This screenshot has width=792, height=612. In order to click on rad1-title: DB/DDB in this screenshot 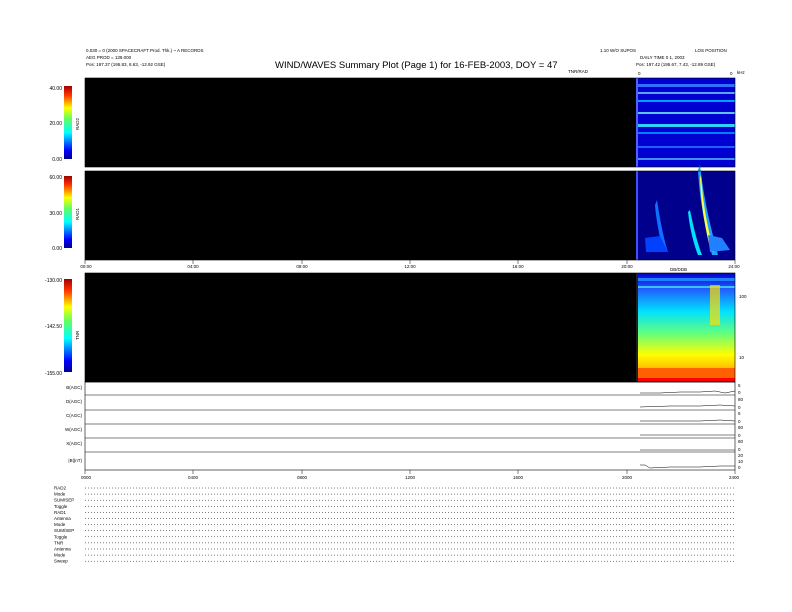, I will do `click(678, 269)`.